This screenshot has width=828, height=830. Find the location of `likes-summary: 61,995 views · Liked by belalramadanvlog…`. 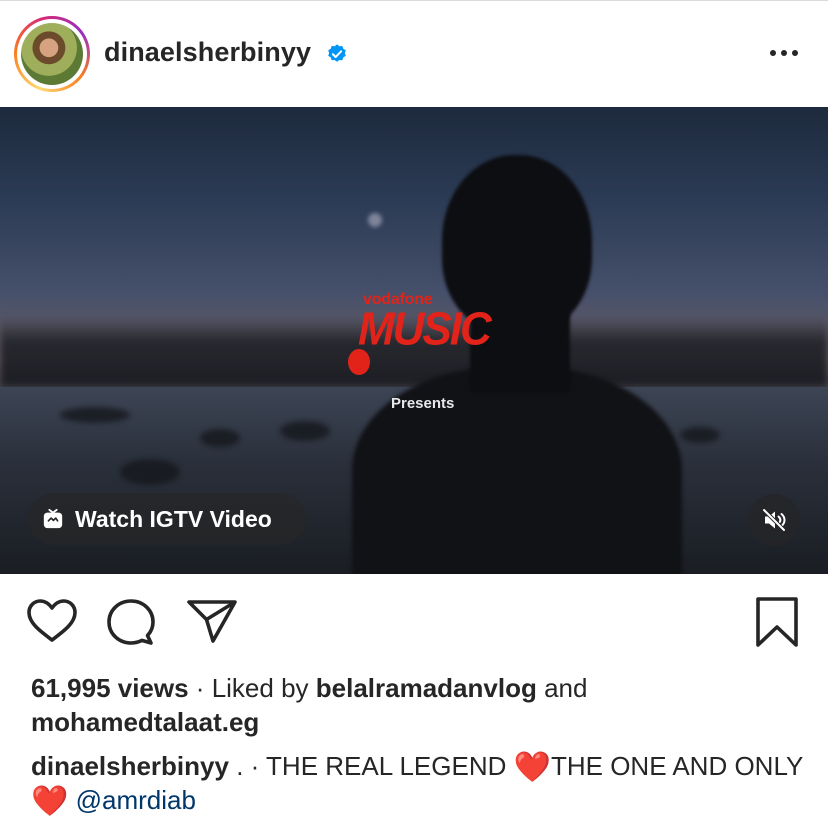

likes-summary: 61,995 views · Liked by belalramadanvlog… is located at coordinates (421, 705).